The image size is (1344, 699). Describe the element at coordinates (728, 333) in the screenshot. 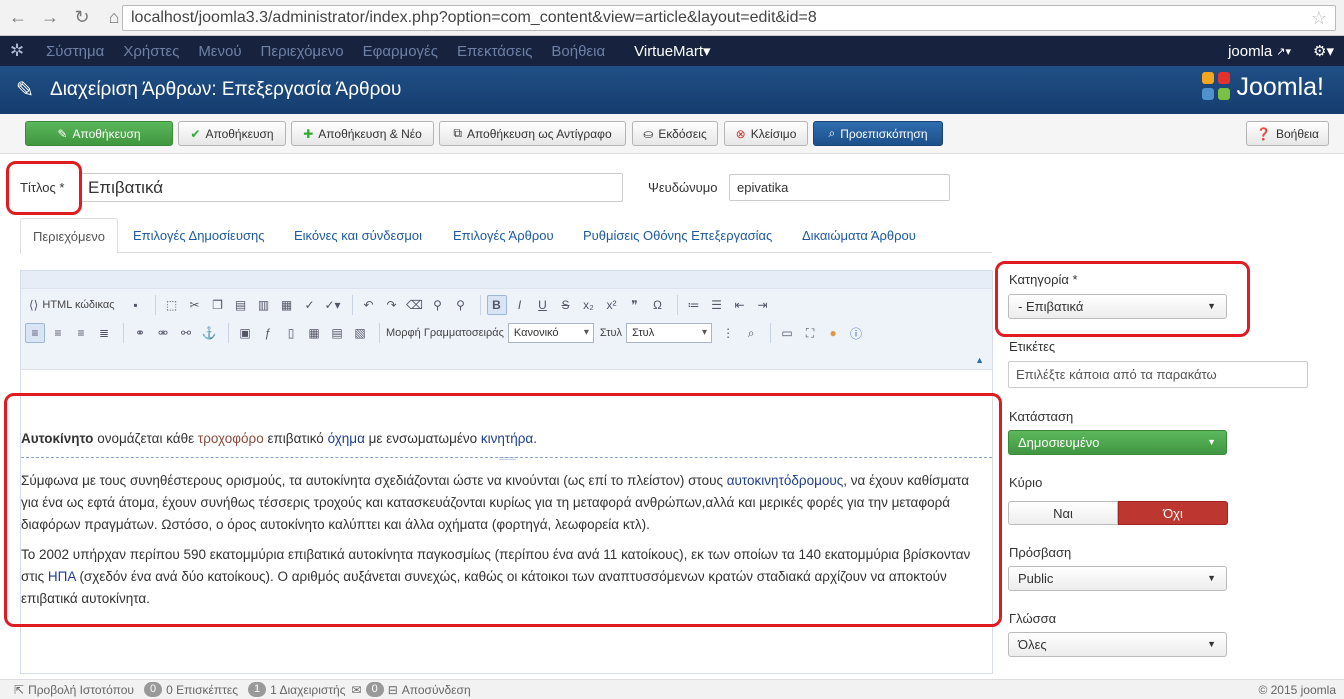

I see `show-blocks-icon: ⋮` at that location.